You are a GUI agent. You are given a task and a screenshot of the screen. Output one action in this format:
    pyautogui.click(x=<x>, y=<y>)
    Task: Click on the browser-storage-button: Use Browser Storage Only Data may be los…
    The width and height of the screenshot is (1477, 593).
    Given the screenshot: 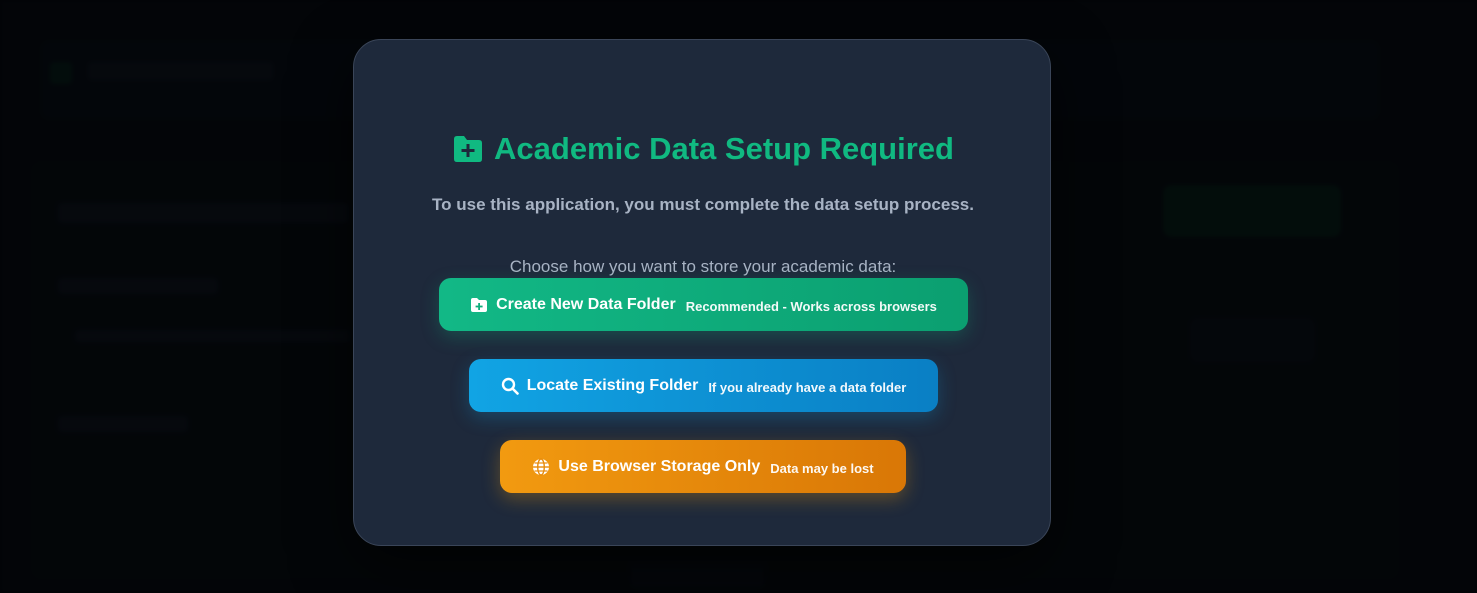 What is the action you would take?
    pyautogui.click(x=703, y=466)
    